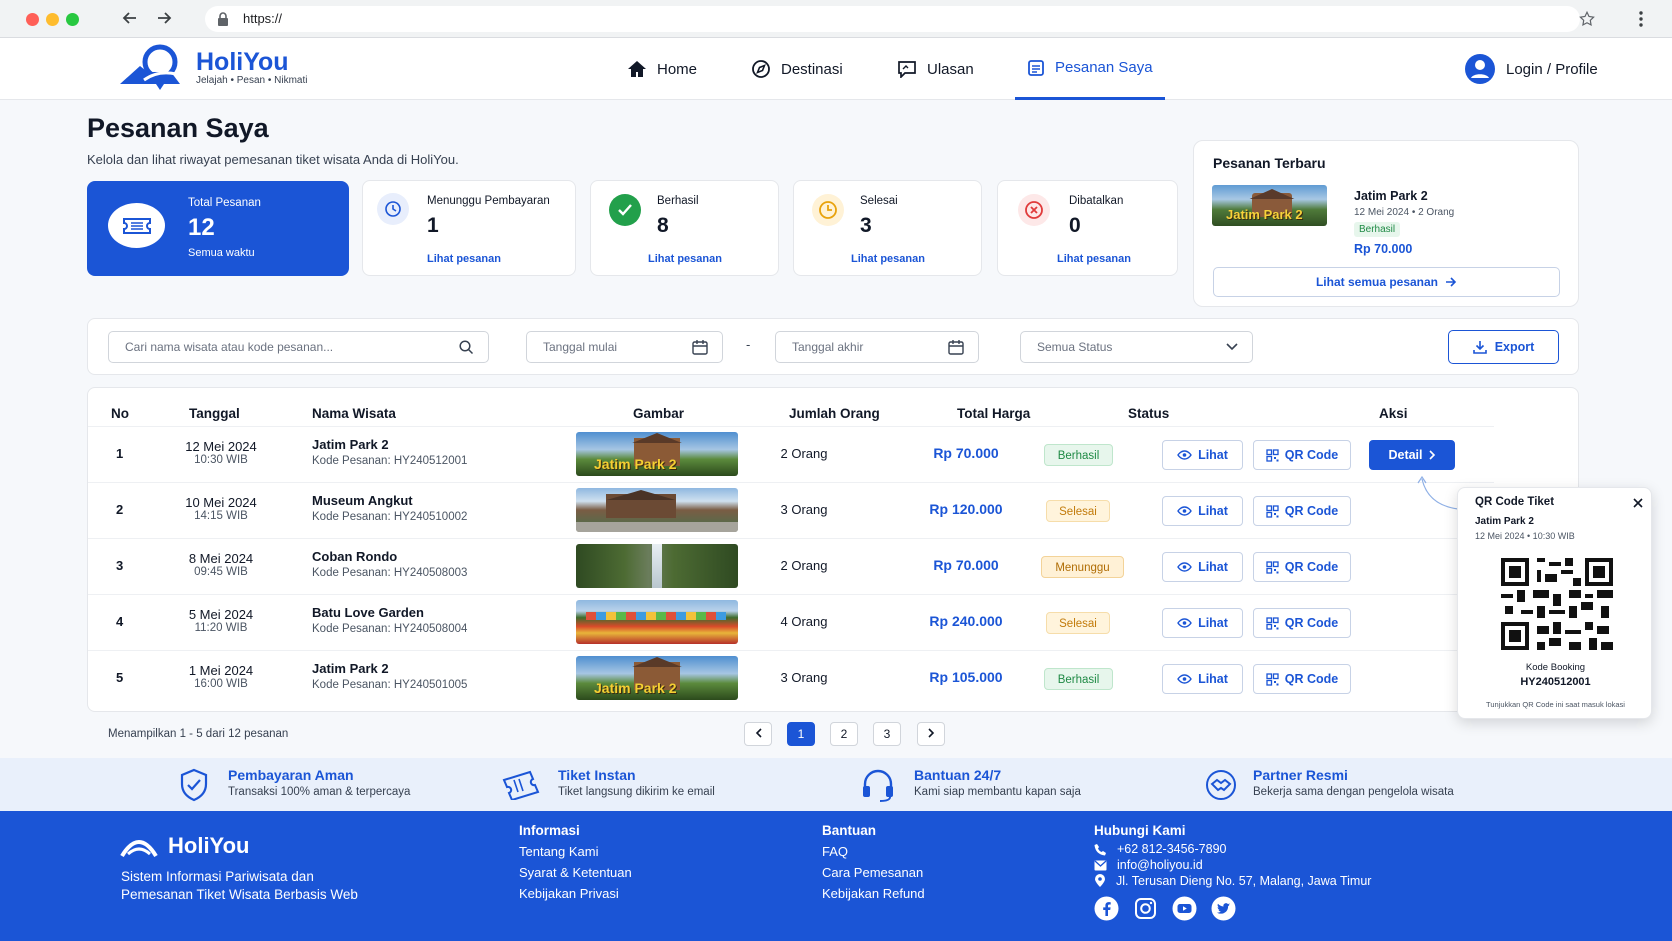 This screenshot has width=1672, height=941. What do you see at coordinates (1412, 455) in the screenshot?
I see `detail-button: Detail` at bounding box center [1412, 455].